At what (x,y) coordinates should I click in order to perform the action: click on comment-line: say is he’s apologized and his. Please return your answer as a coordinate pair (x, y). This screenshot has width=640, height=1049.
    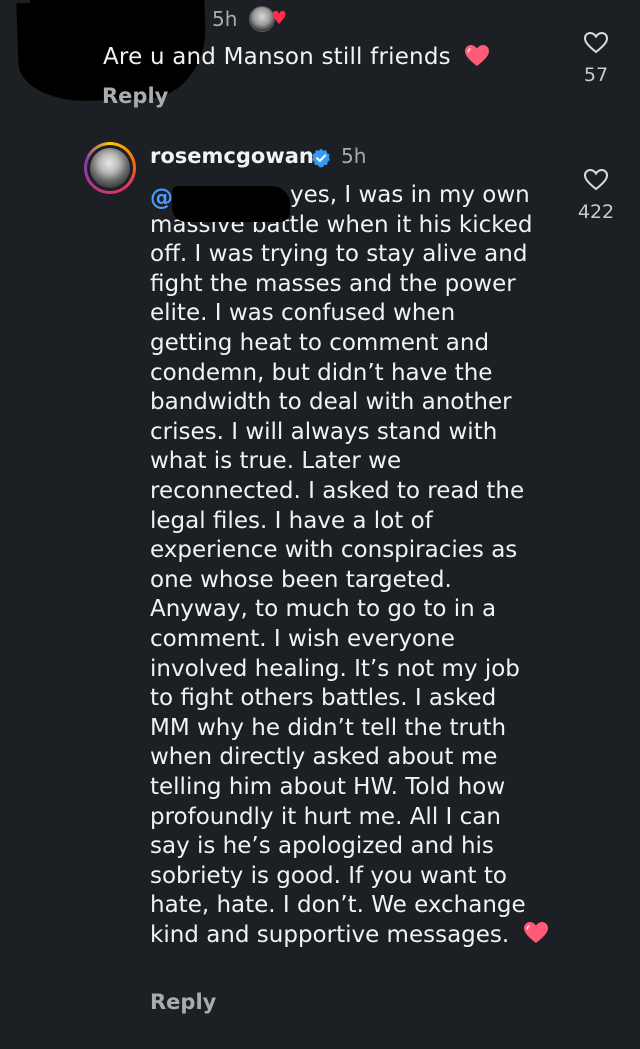
    Looking at the image, I should click on (322, 846).